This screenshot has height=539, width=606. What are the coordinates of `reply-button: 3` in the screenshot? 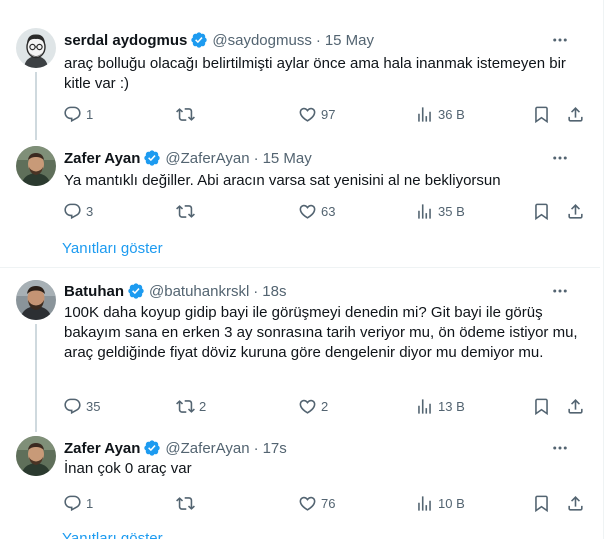 It's located at (79, 211).